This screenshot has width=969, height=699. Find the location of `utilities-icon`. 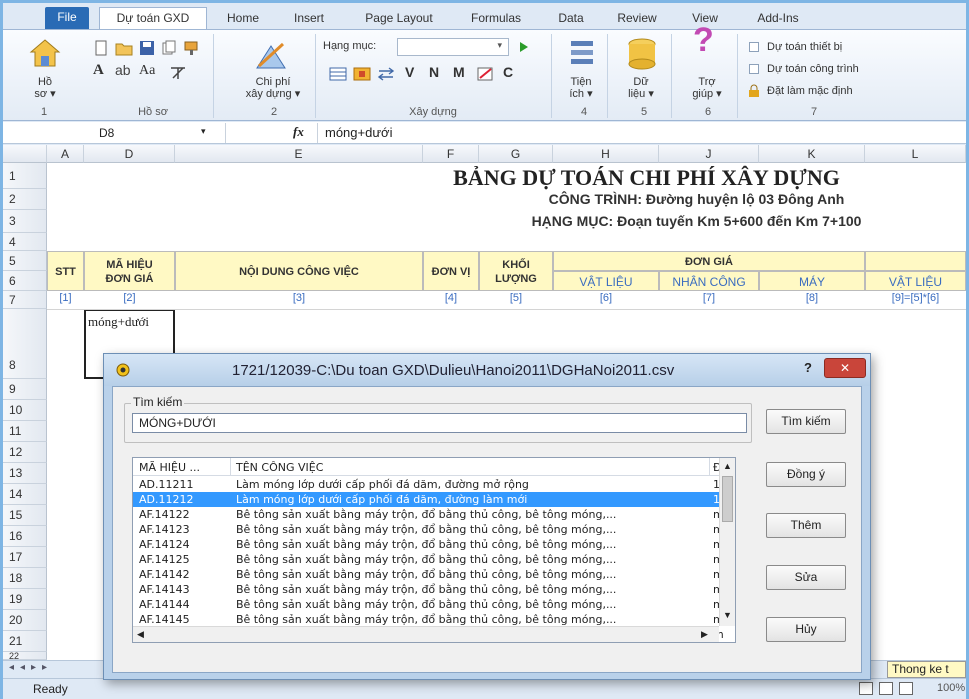

utilities-icon is located at coordinates (582, 55).